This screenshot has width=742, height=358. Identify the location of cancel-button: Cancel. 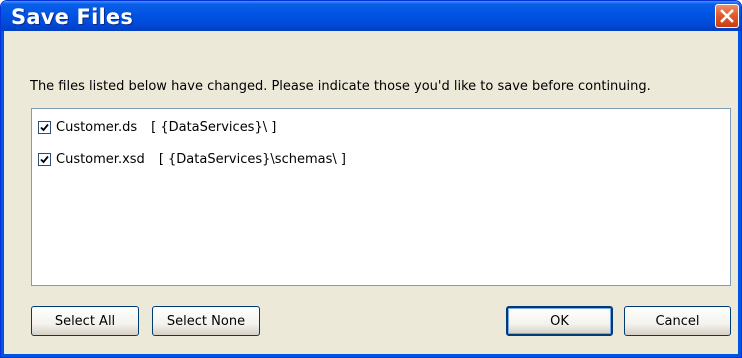
(677, 321).